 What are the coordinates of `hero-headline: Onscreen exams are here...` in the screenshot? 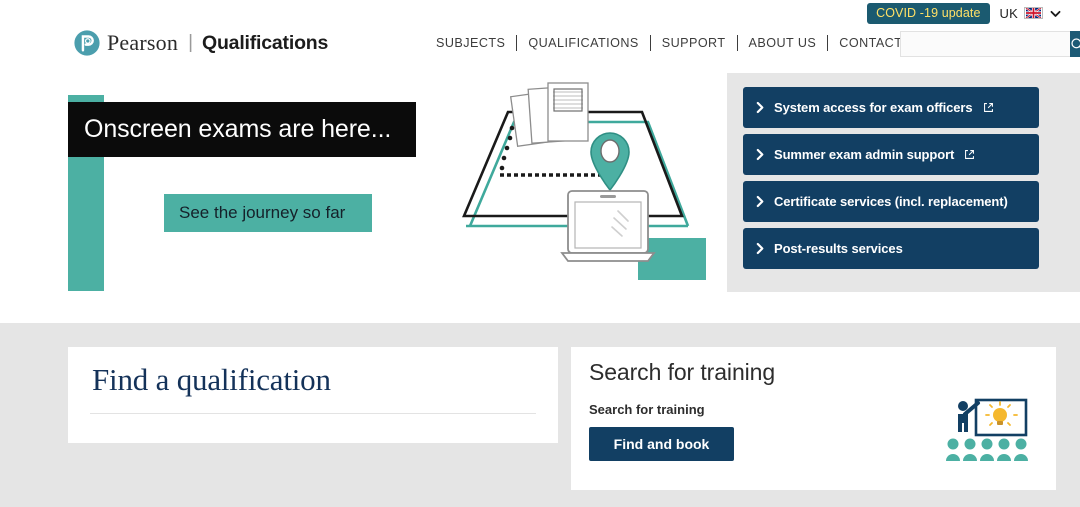 It's located at (238, 129).